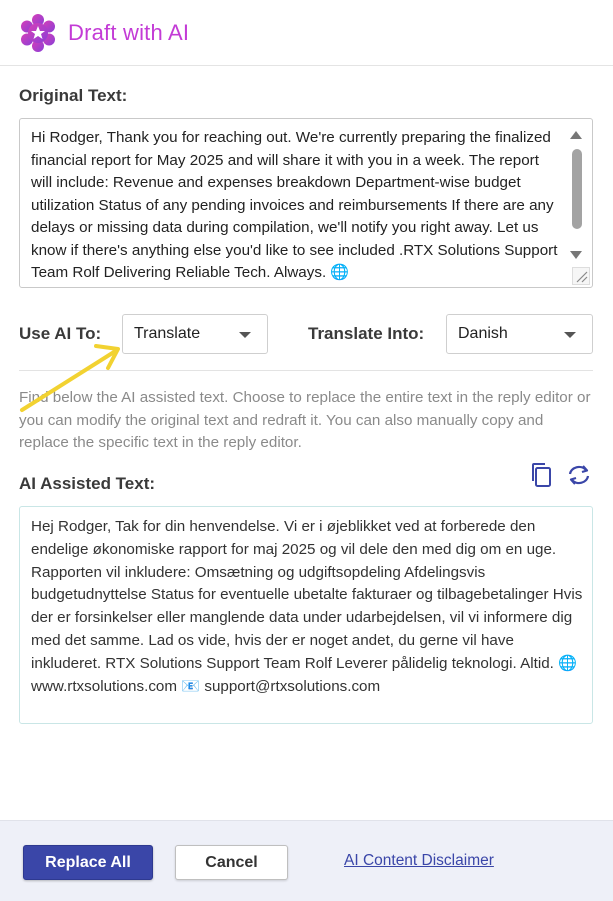 The height and width of the screenshot is (901, 613). Describe the element at coordinates (576, 255) in the screenshot. I see `scroll-down-arrow-icon` at that location.